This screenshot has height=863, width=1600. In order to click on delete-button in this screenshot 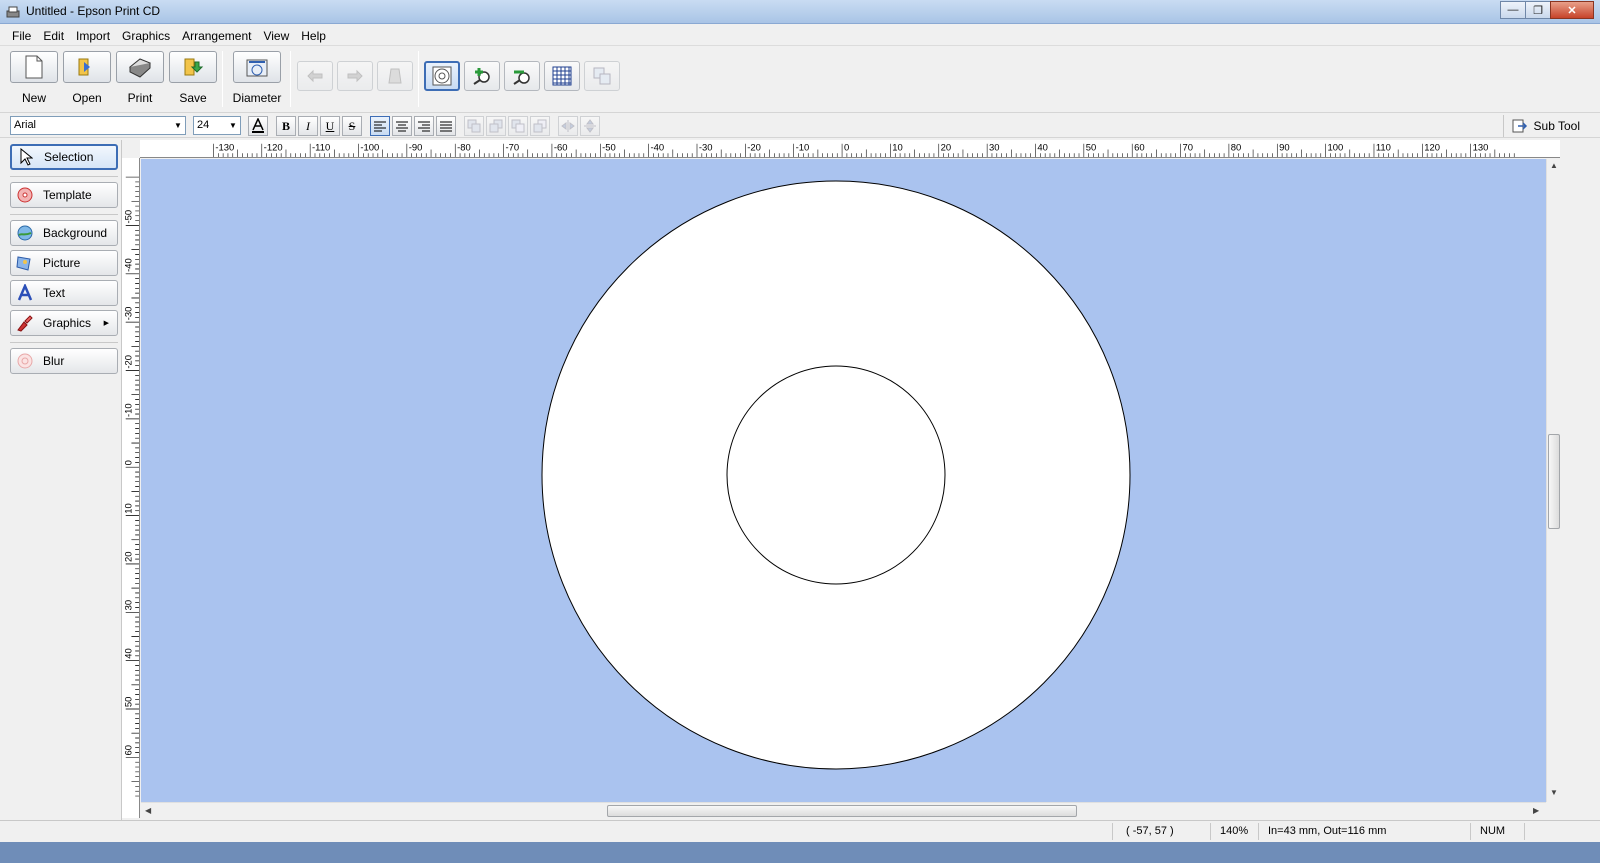, I will do `click(395, 76)`.